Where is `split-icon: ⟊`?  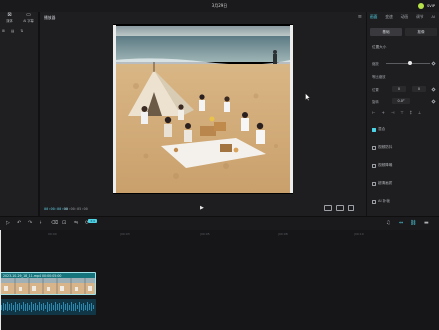 split-icon: ⟊ is located at coordinates (40, 223).